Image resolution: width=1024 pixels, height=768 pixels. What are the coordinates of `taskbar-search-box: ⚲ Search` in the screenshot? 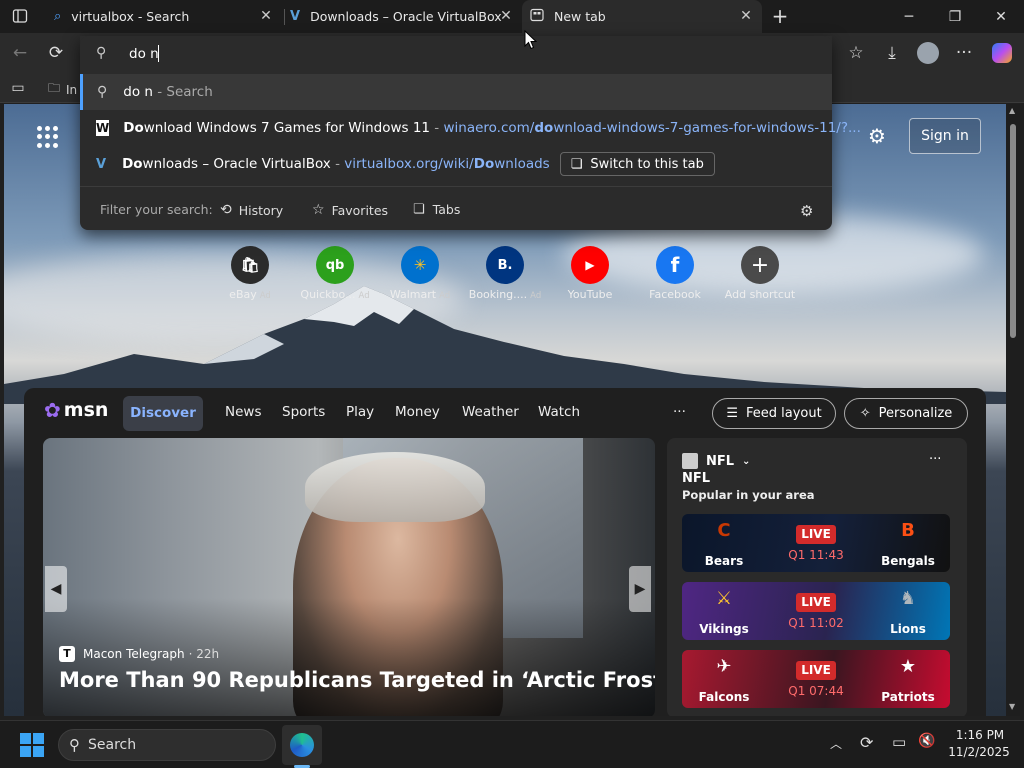 It's located at (167, 745).